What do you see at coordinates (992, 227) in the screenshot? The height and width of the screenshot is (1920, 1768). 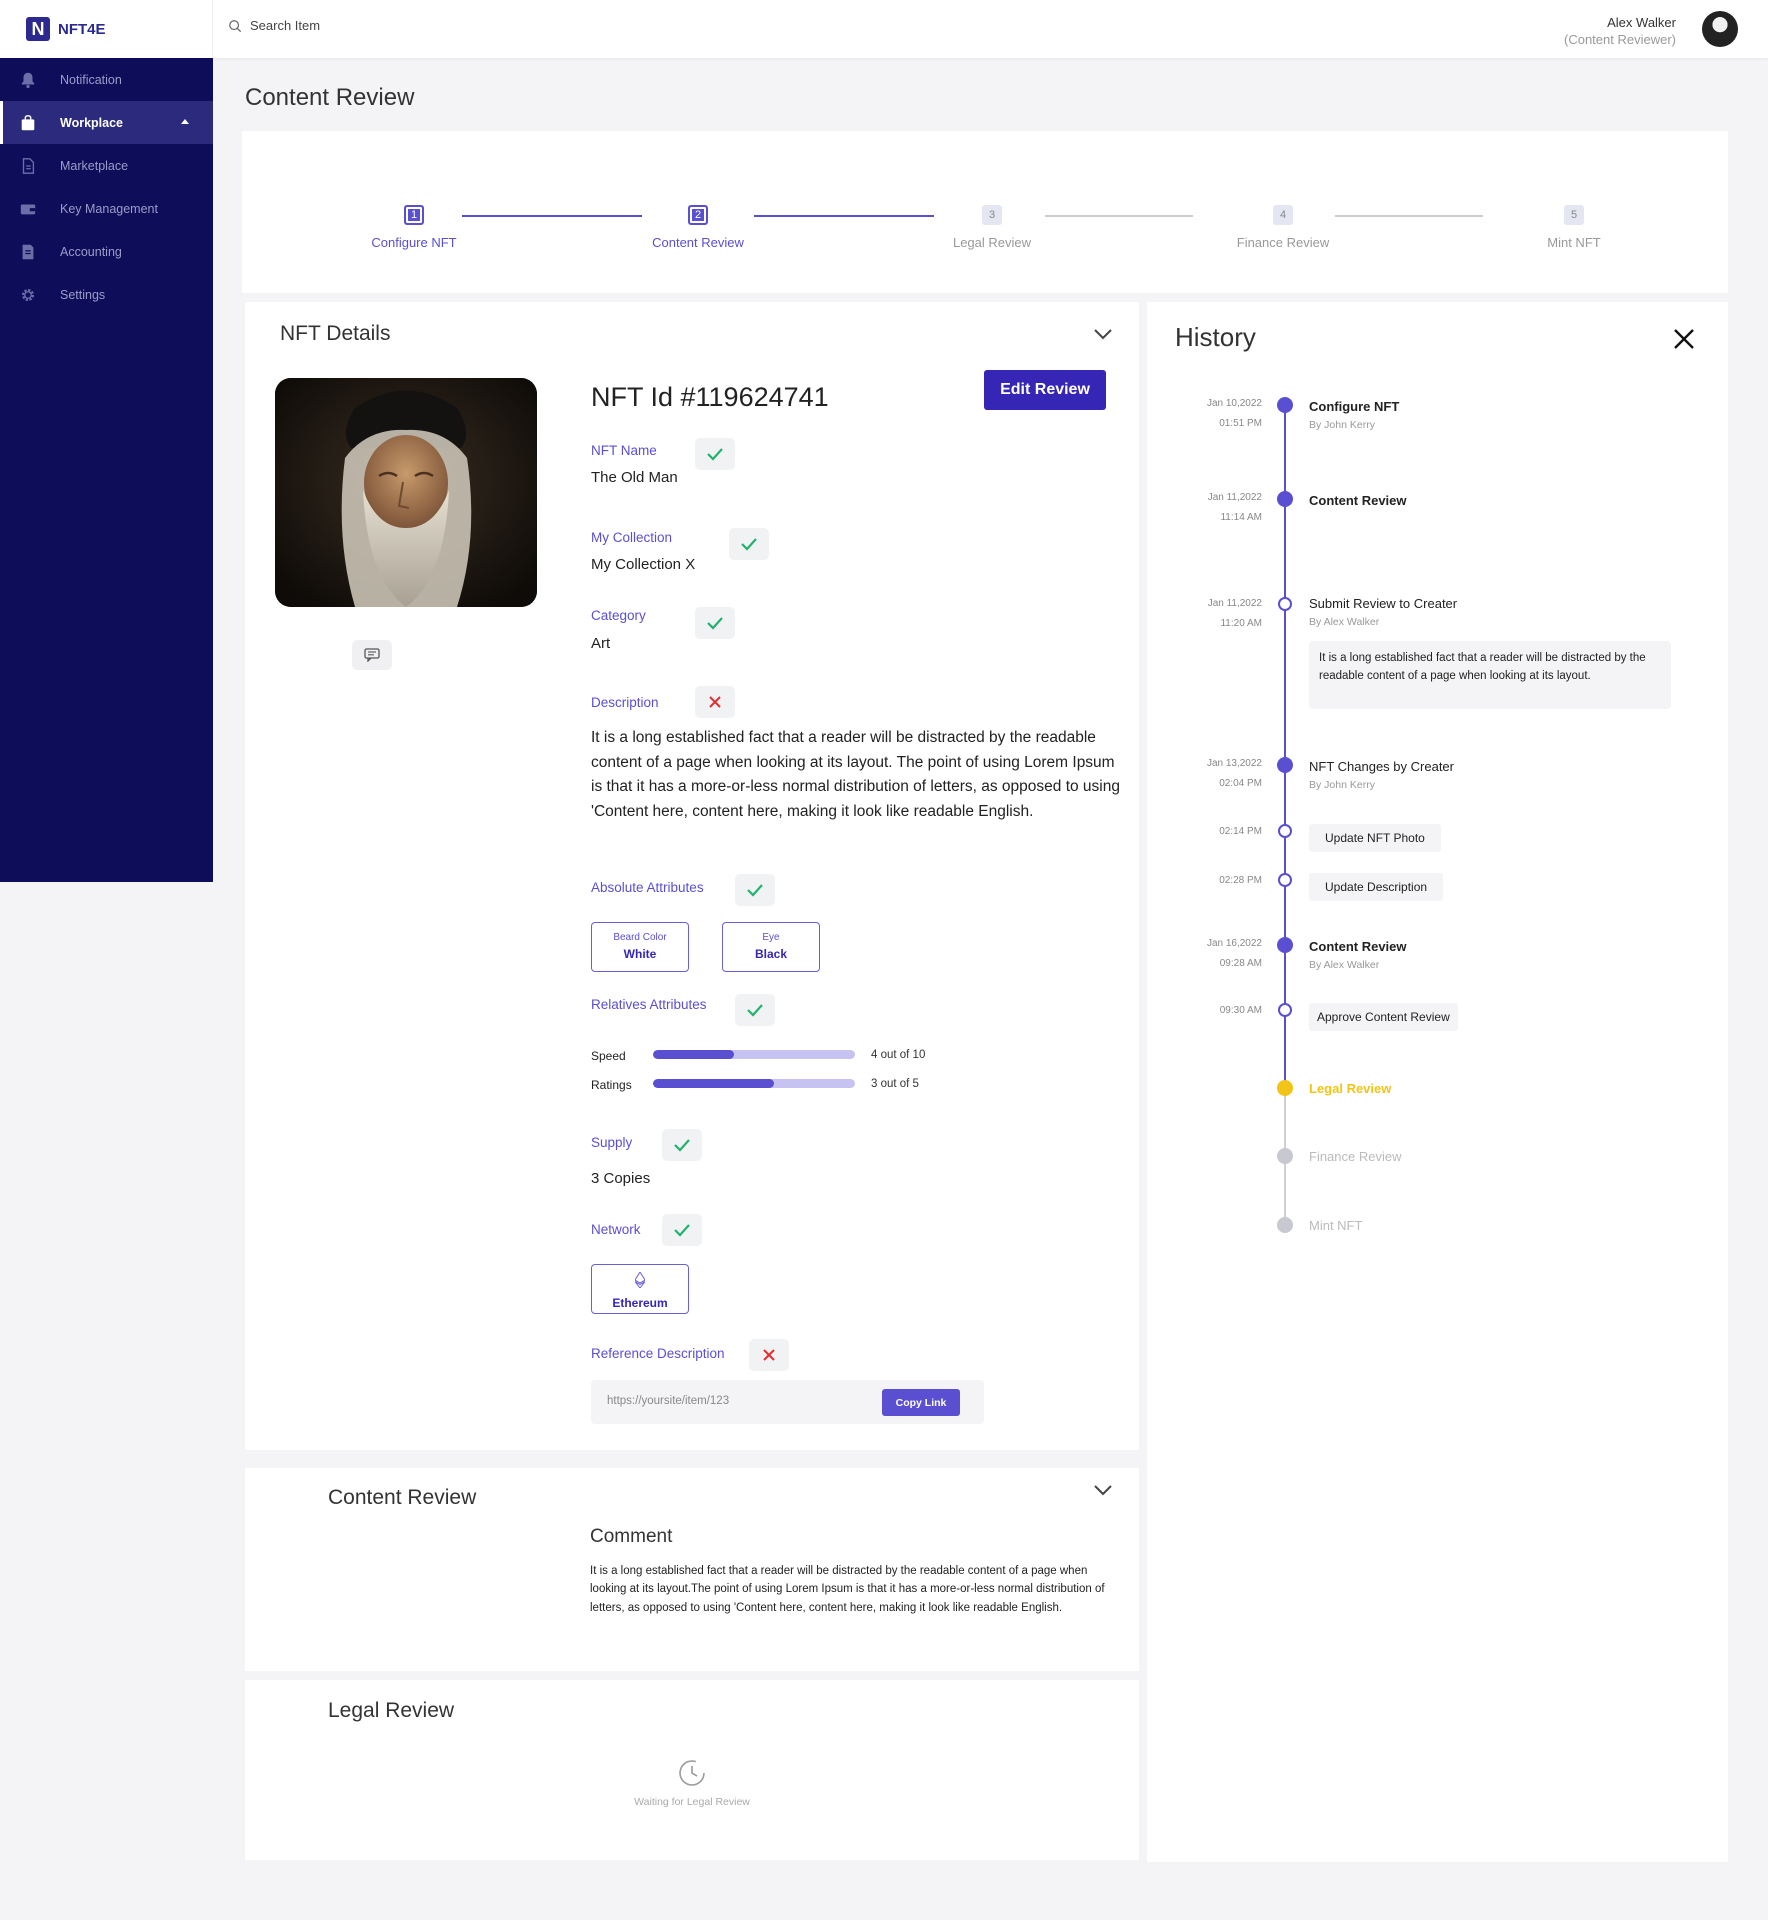 I see `step-legal-review: 3 Legal Review` at bounding box center [992, 227].